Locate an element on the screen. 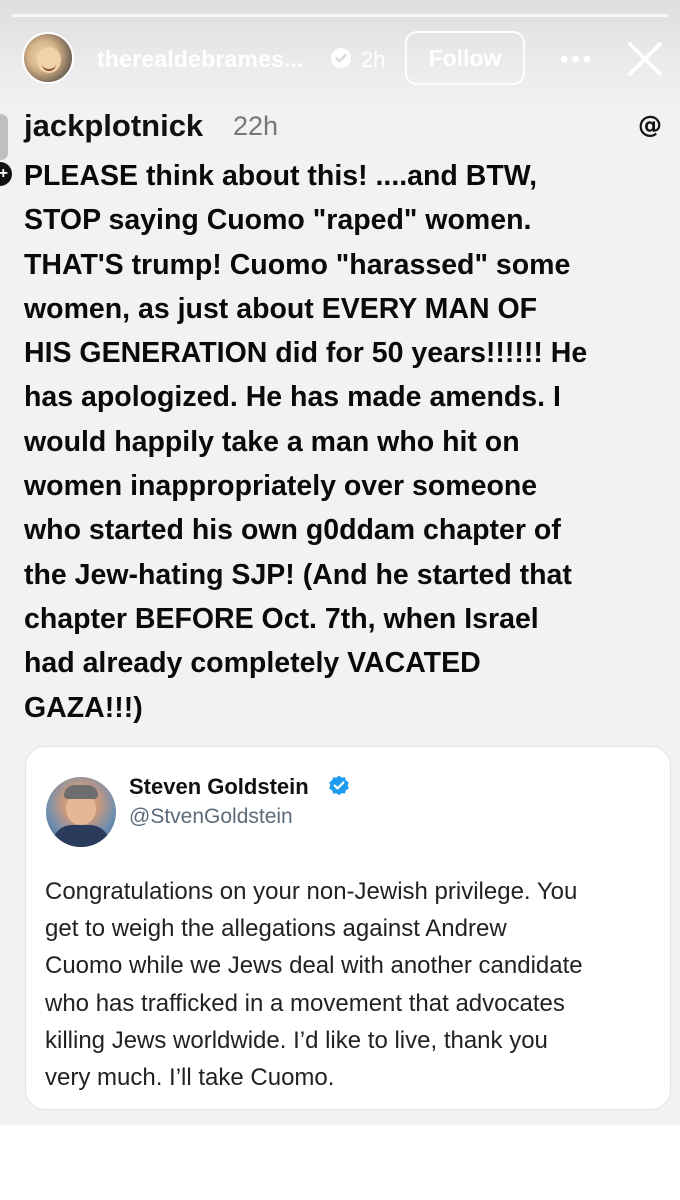 The image size is (680, 1200). verified-check-icon is located at coordinates (339, 786).